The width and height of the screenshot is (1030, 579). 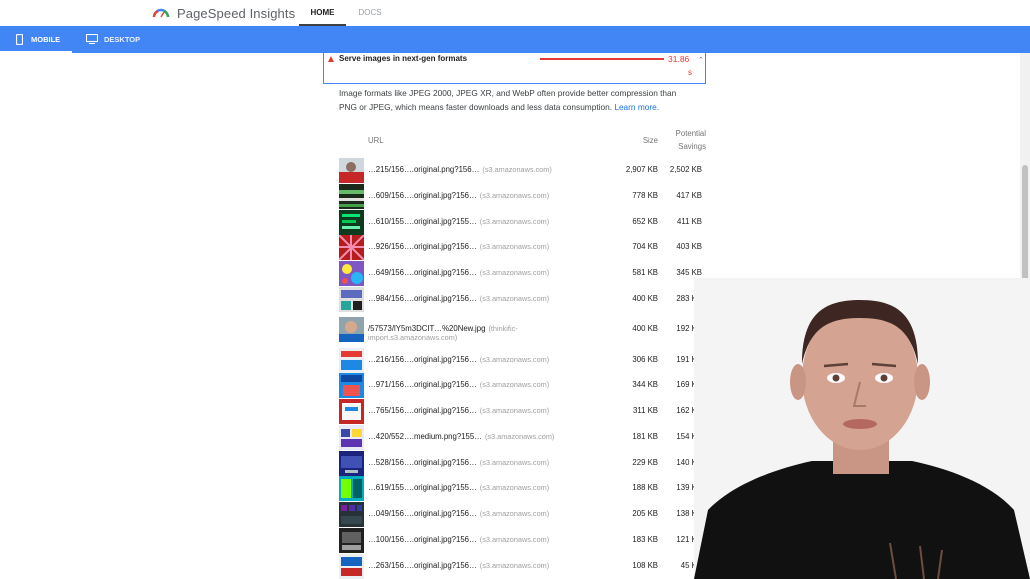 I want to click on column-header-savings: Potential Savings, so click(x=690, y=140).